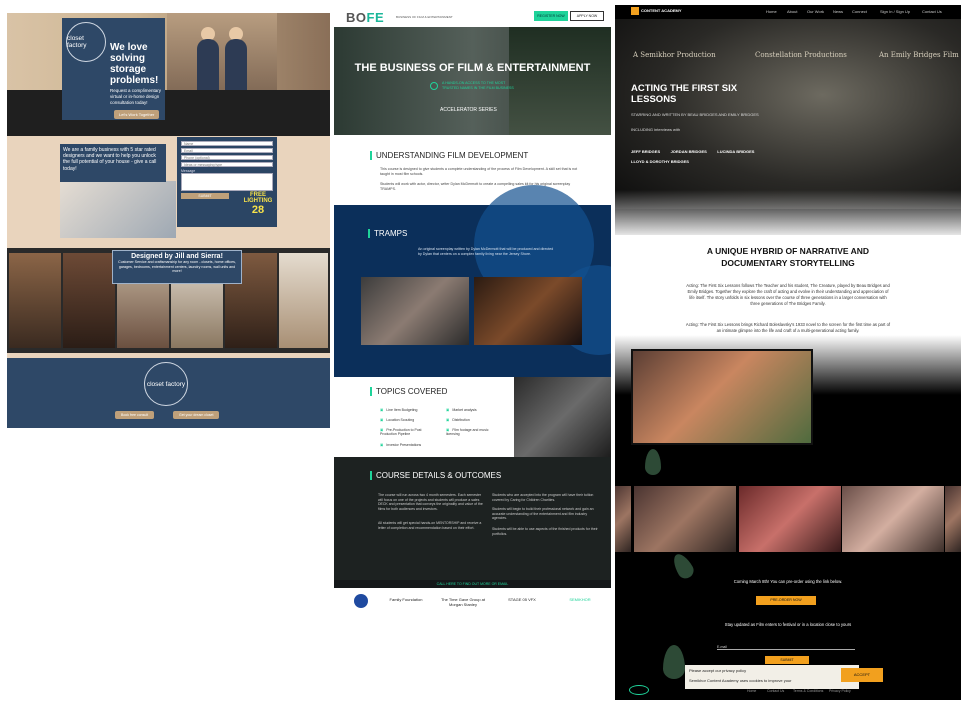  What do you see at coordinates (227, 164) in the screenshot?
I see `ideas-field: Ideas or messaging type` at bounding box center [227, 164].